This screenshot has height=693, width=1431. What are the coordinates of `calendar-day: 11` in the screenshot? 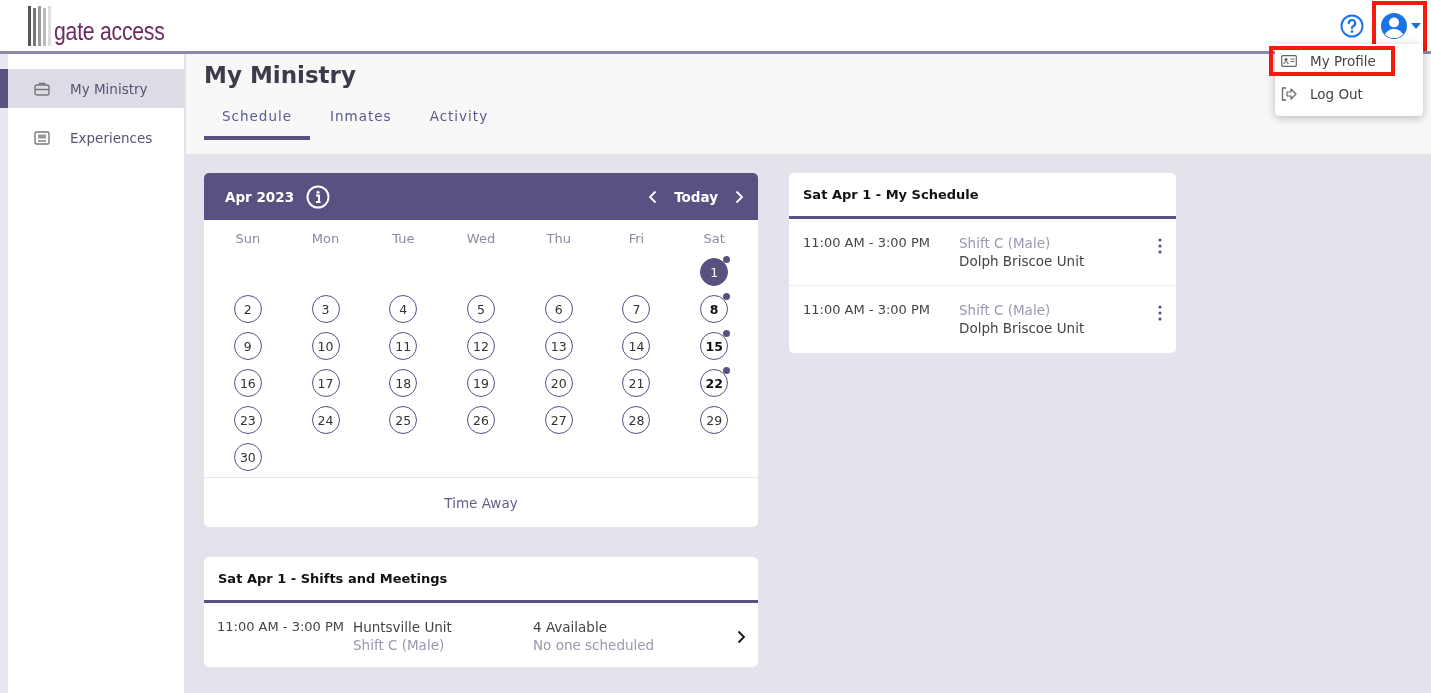 It's located at (403, 346).